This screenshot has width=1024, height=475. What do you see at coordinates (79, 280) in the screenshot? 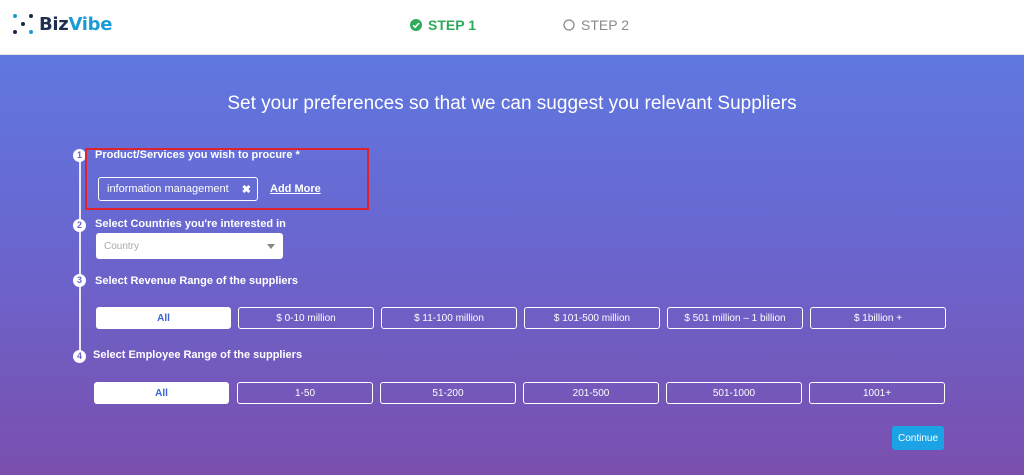
I see `question-3-number: 3` at bounding box center [79, 280].